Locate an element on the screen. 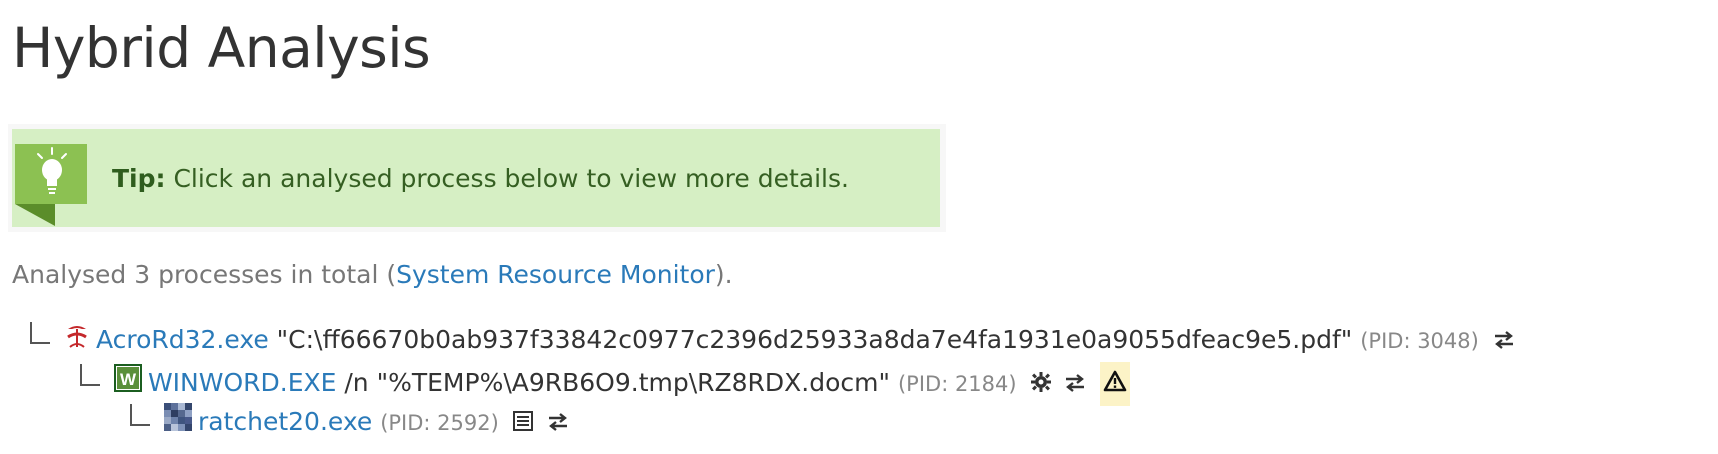 This screenshot has width=1718, height=454. process-row: ratchet20.exe (PID: 2592) is located at coordinates (349, 422).